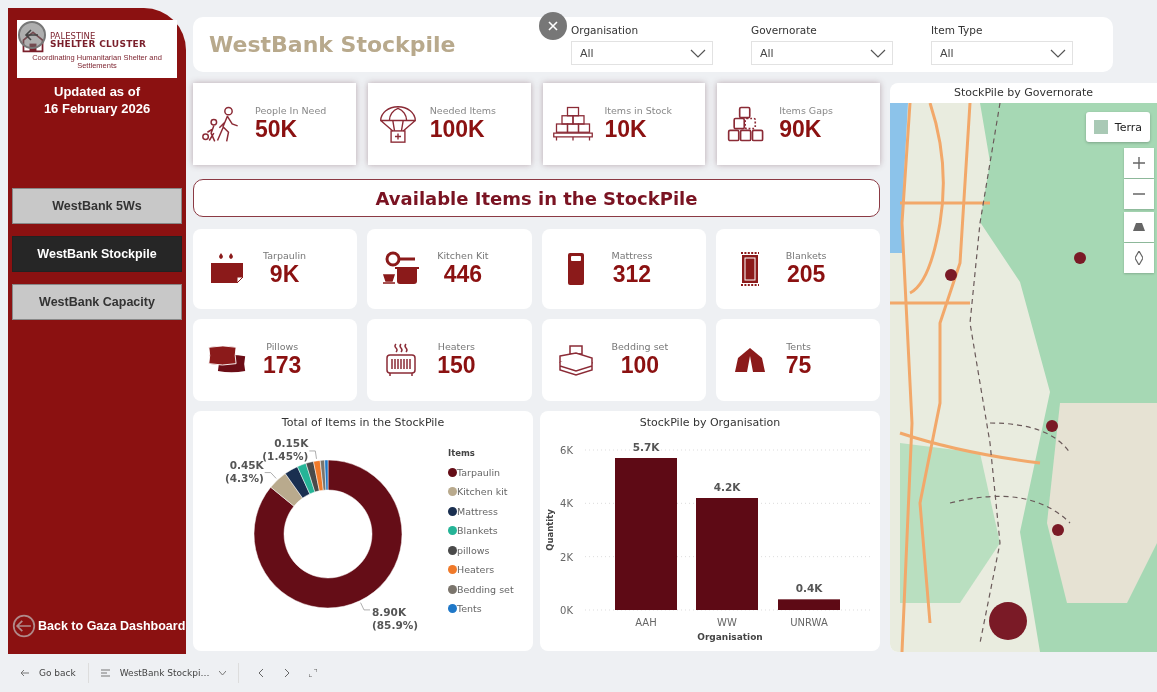 The width and height of the screenshot is (1157, 692). I want to click on filter-label: Item Type, so click(957, 30).